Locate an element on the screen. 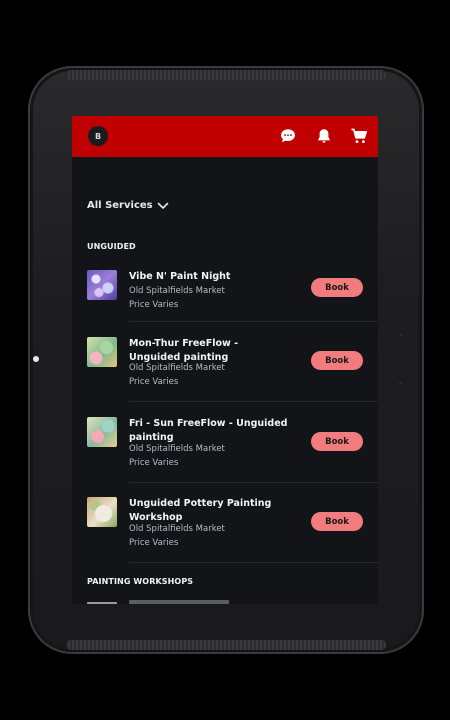  bell-icon is located at coordinates (324, 136).